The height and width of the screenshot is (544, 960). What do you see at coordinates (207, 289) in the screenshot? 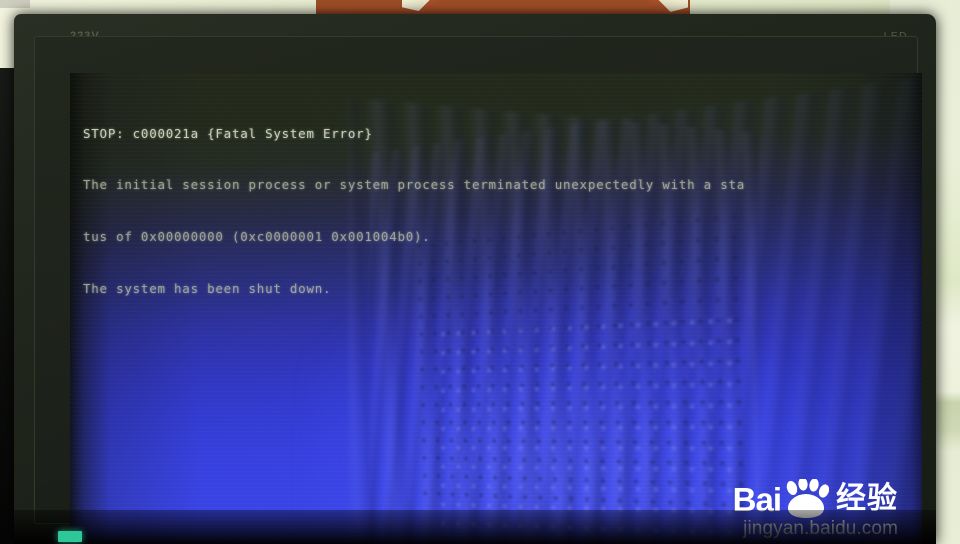
I see `stop-error-line-4: The system has been shut down.` at bounding box center [207, 289].